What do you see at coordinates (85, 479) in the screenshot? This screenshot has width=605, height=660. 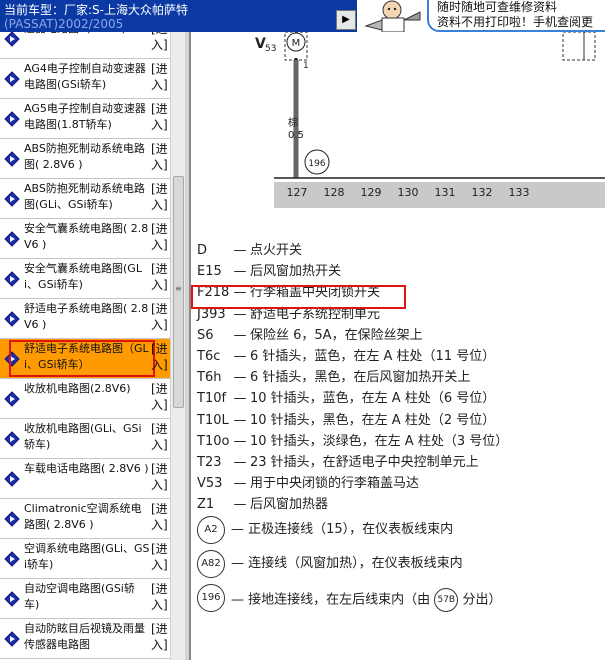 I see `circuit-list-item: 车载电话电路图( 2.8V6 ) [进入]` at bounding box center [85, 479].